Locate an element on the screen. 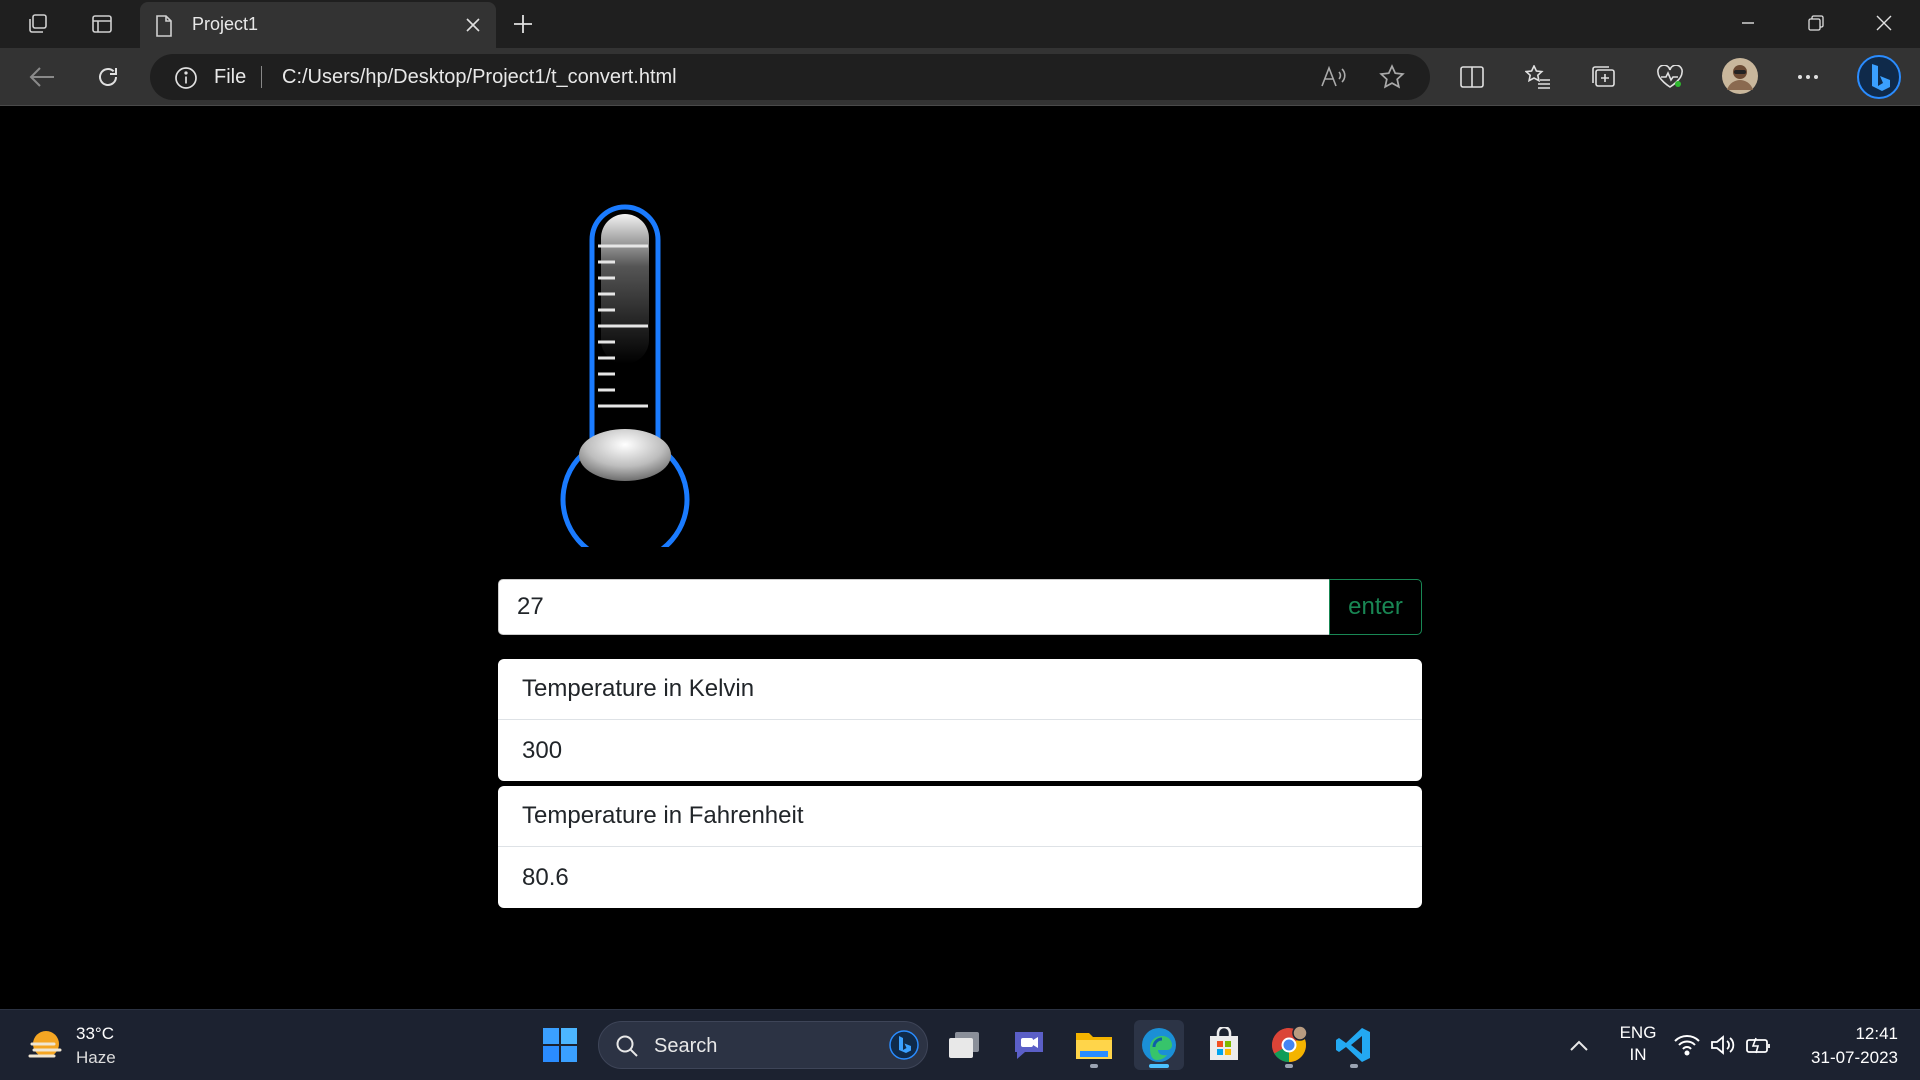 This screenshot has height=1080, width=1920. star-icon is located at coordinates (1392, 76).